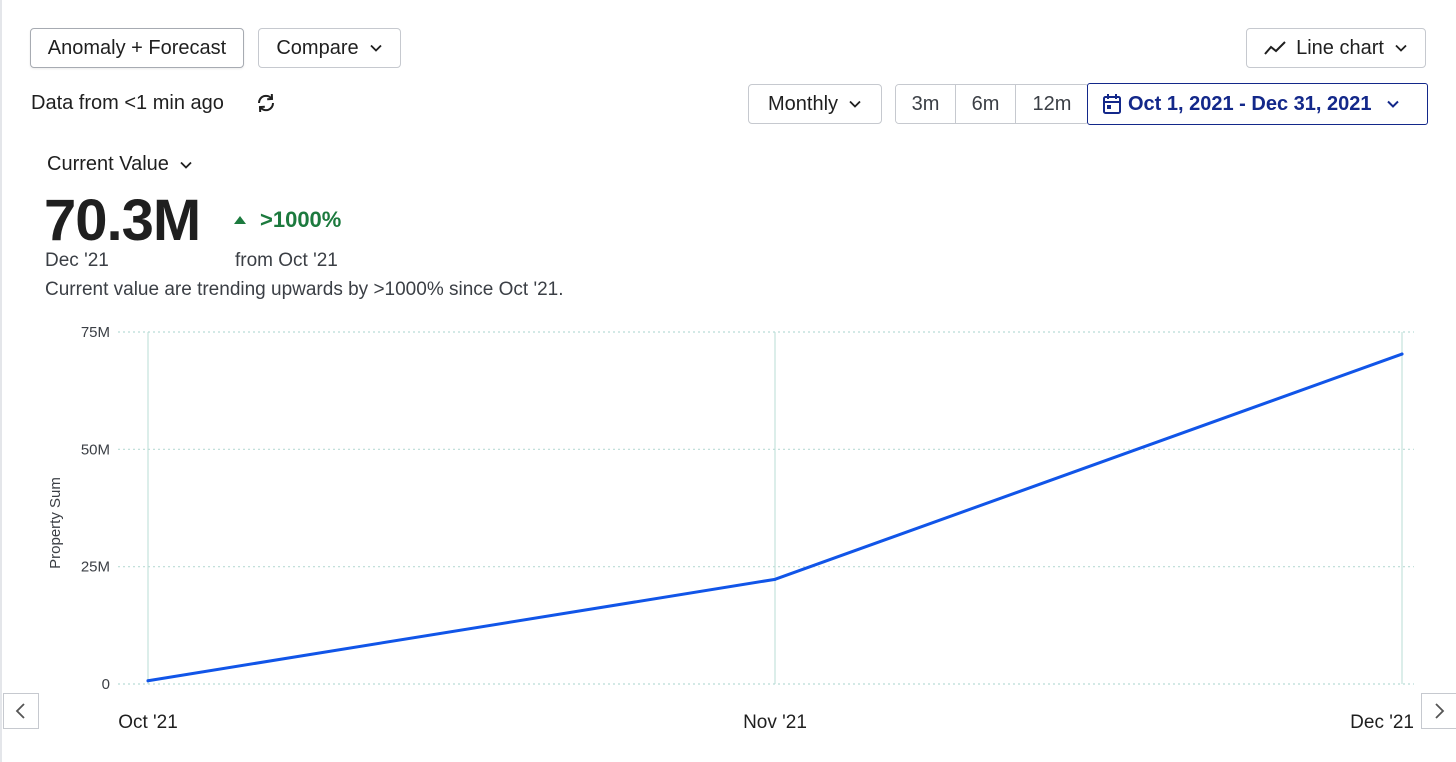  I want to click on change-percent: >1000%, so click(301, 219).